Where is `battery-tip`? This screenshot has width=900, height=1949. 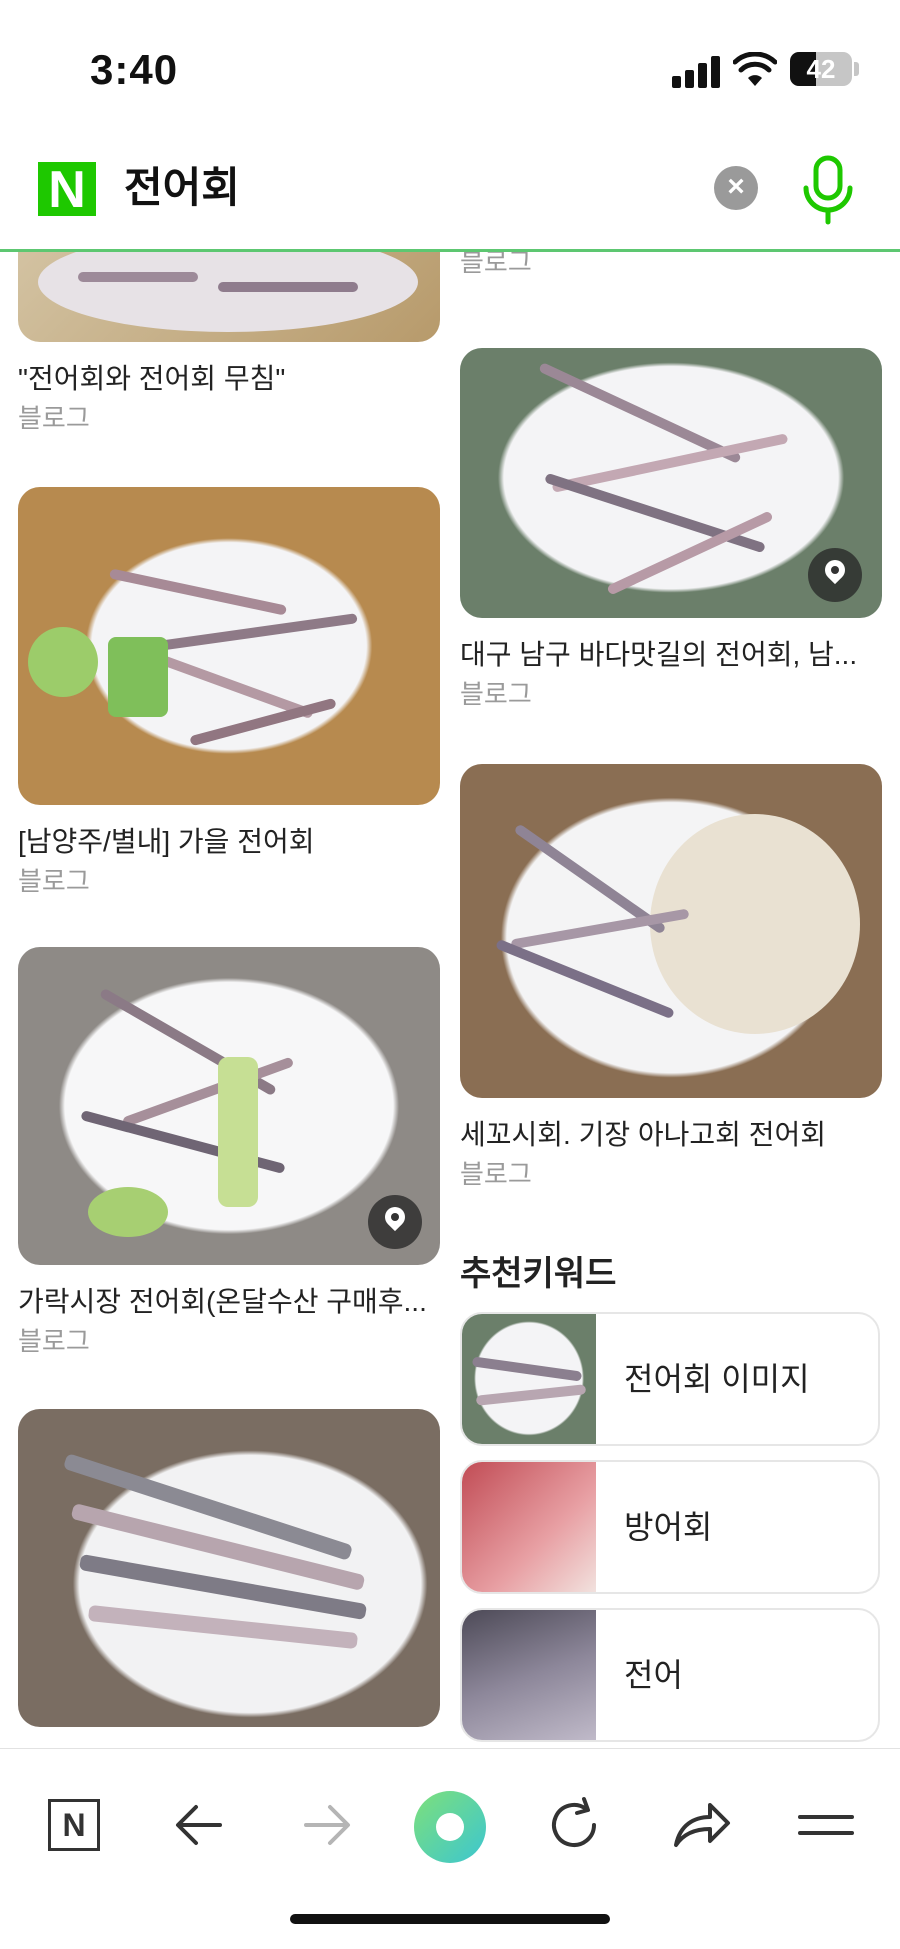 battery-tip is located at coordinates (856, 69).